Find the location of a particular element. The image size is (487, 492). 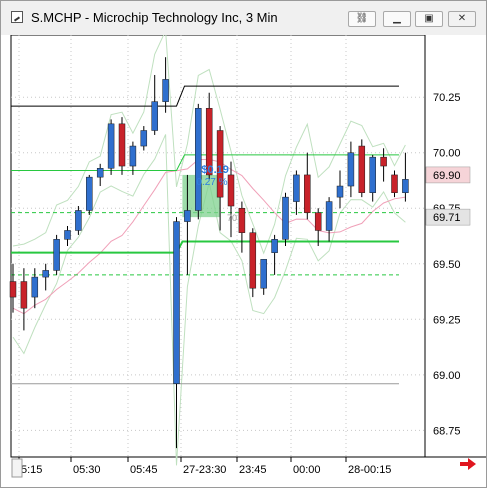

y-tick-label: 69.50 is located at coordinates (447, 265).